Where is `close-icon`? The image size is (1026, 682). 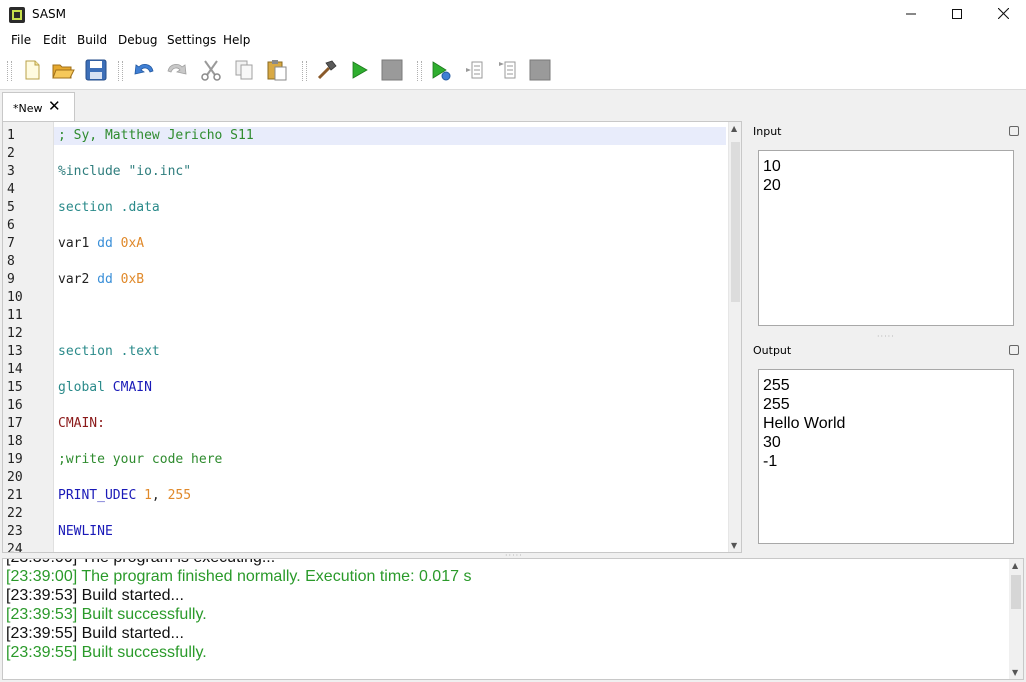 close-icon is located at coordinates (1003, 13).